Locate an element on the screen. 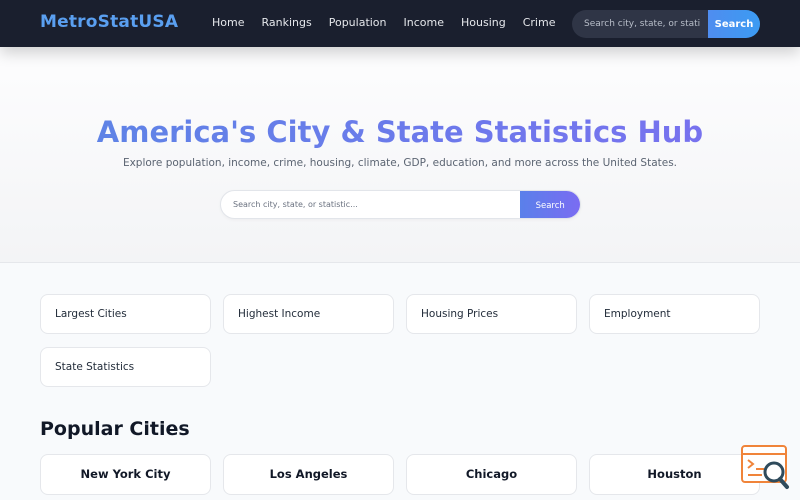 This screenshot has width=800, height=500. city-card-chicago: Chicago is located at coordinates (491, 474).